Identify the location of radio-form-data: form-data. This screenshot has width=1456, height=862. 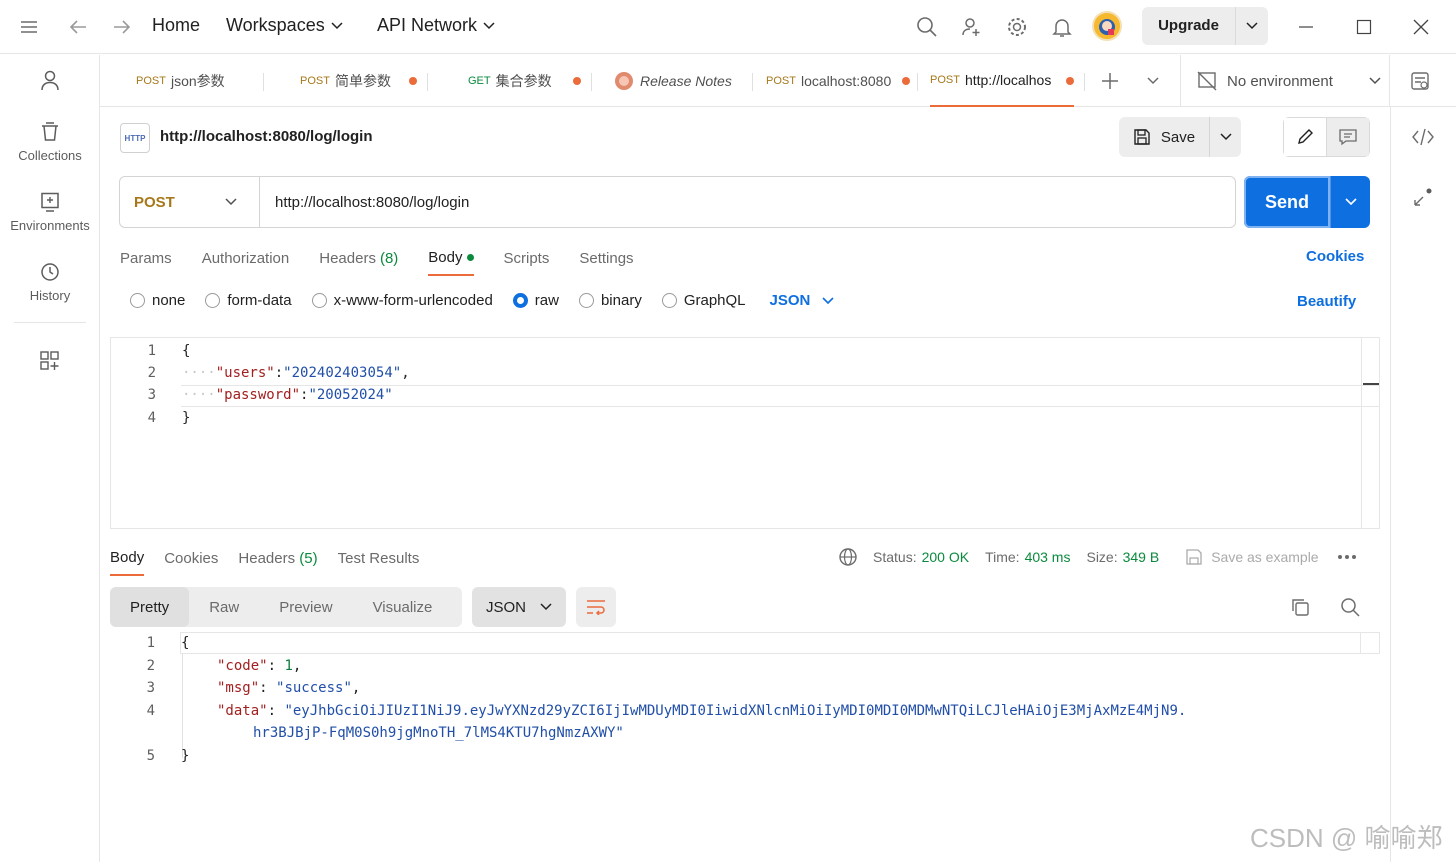
(248, 300).